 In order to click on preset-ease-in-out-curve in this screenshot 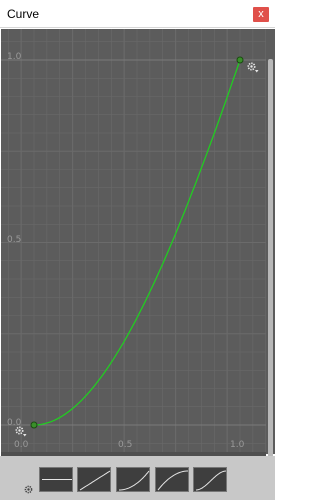, I will do `click(211, 480)`.